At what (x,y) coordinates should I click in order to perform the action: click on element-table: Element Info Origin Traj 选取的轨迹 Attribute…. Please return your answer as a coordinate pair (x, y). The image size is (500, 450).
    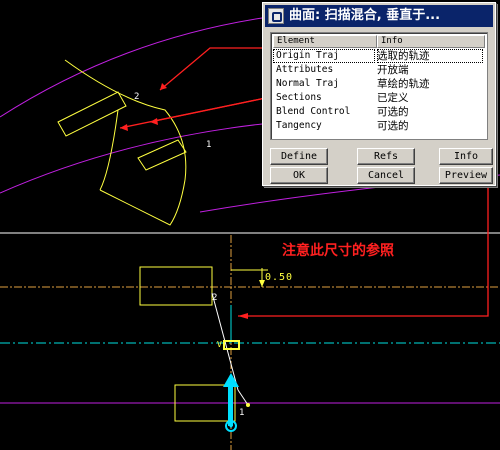
    Looking at the image, I should click on (379, 86).